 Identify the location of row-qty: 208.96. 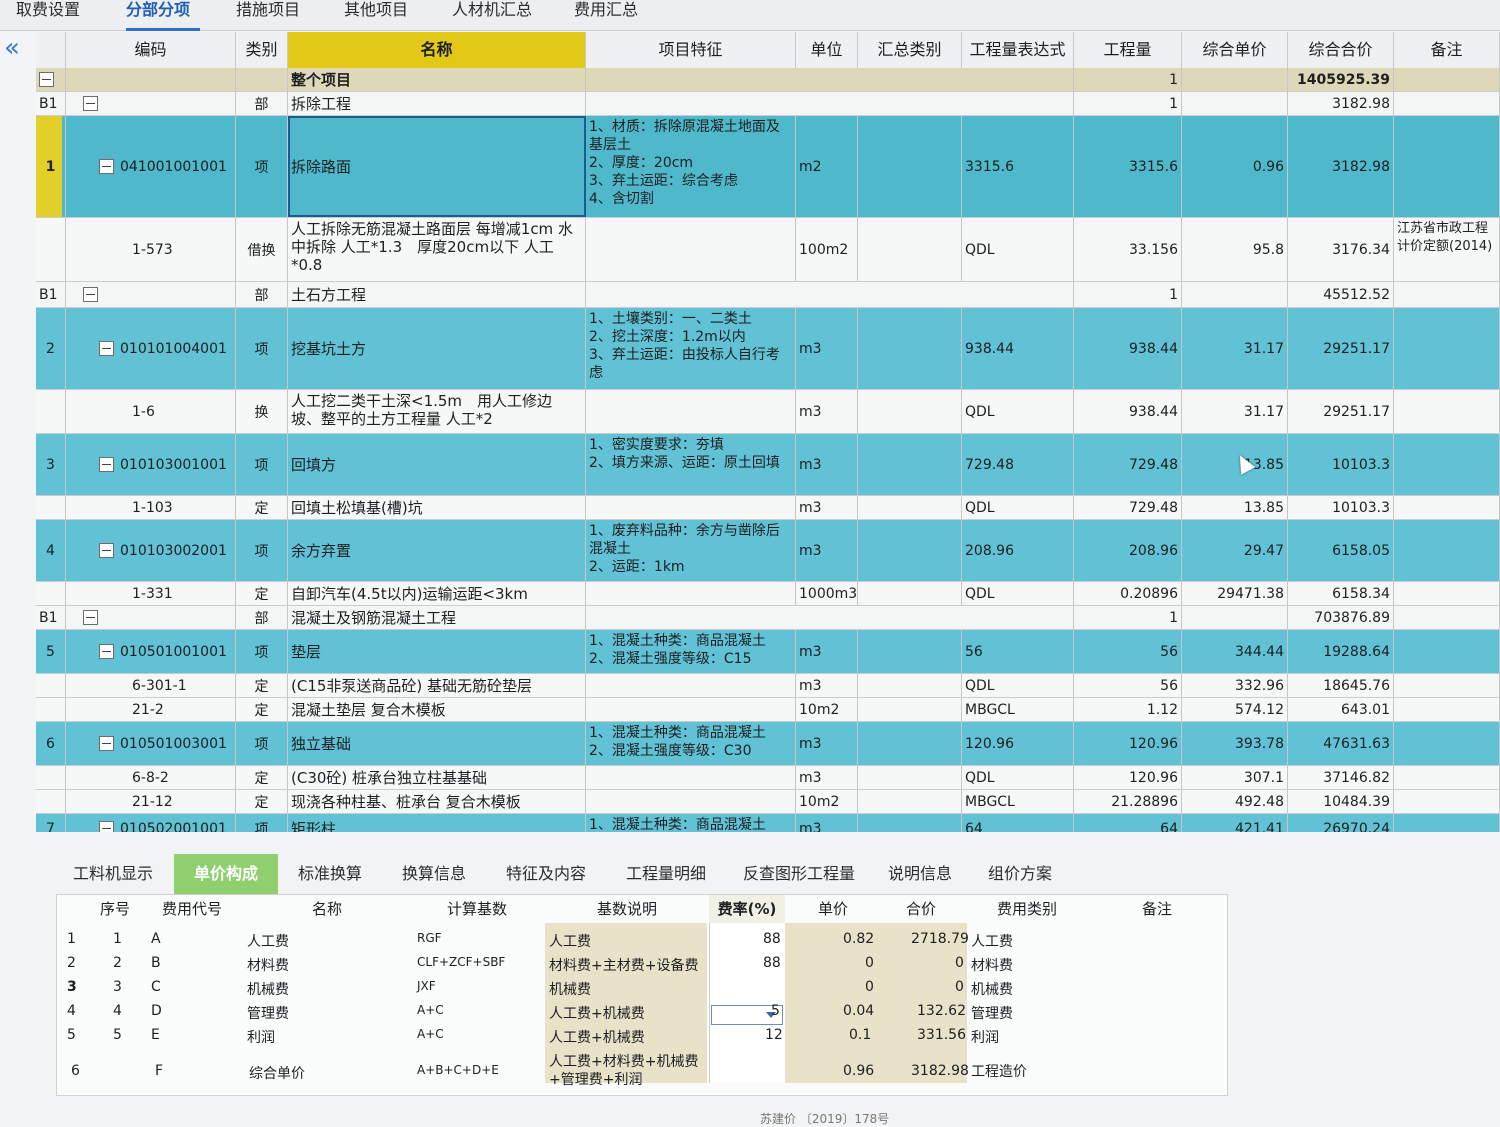
(1128, 550).